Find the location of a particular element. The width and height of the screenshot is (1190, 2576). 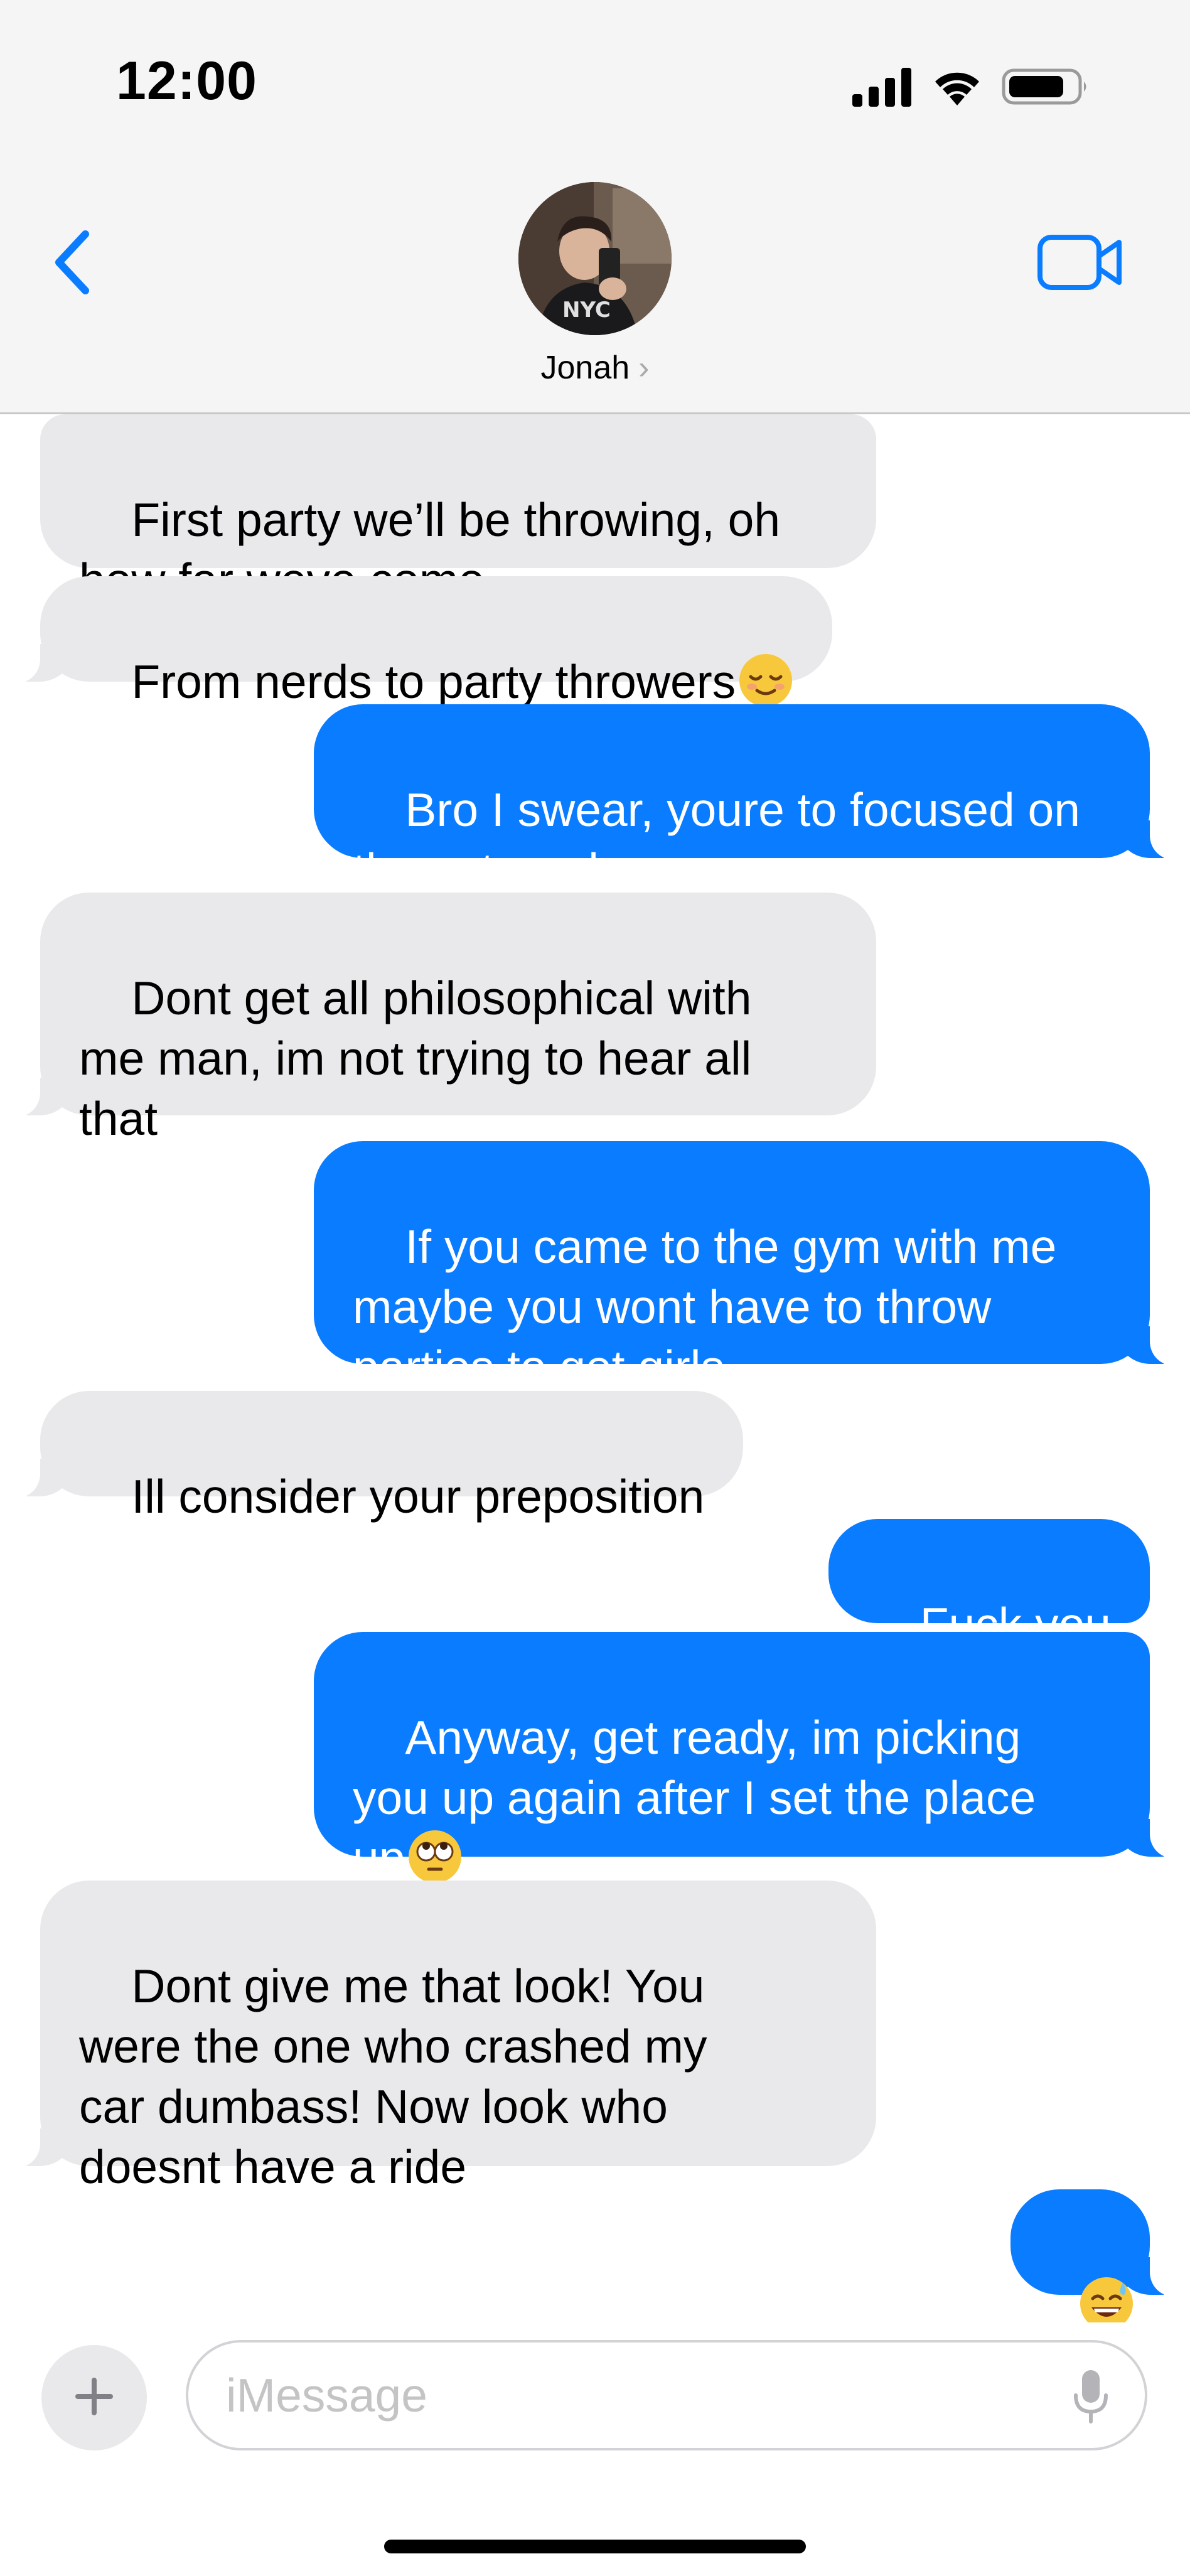

plus-icon is located at coordinates (94, 2398).